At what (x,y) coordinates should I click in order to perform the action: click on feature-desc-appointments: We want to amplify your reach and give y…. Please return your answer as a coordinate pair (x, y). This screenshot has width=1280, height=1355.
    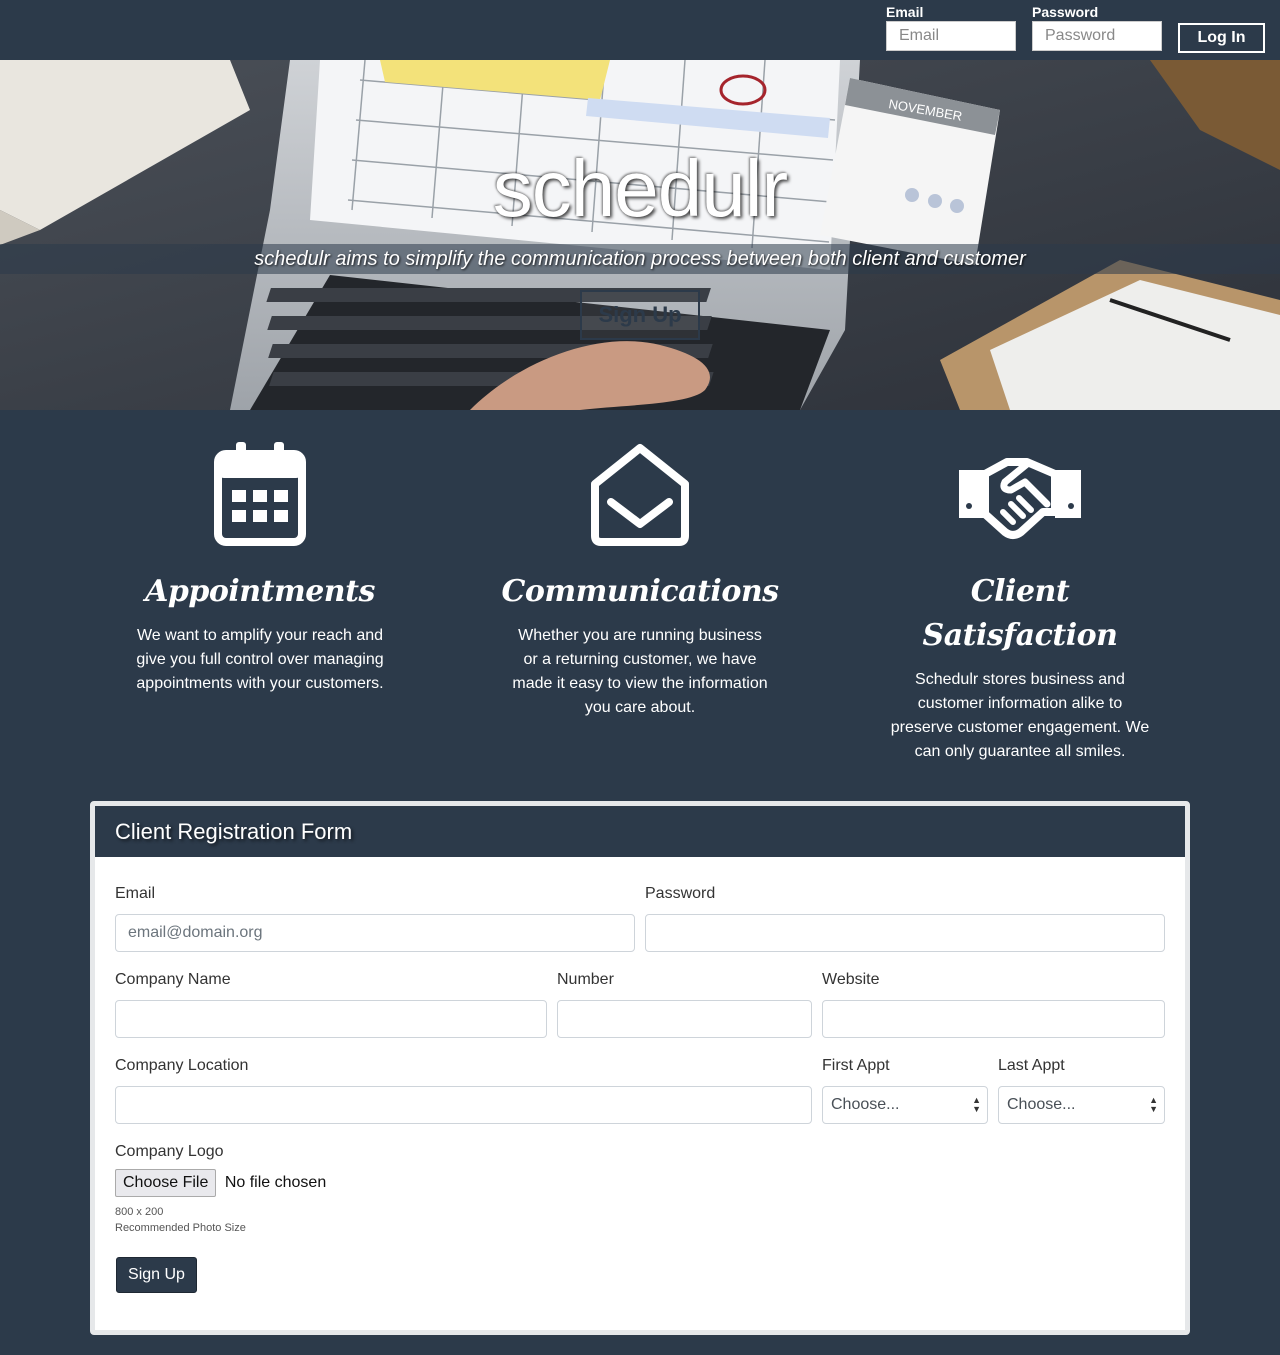
    Looking at the image, I should click on (260, 659).